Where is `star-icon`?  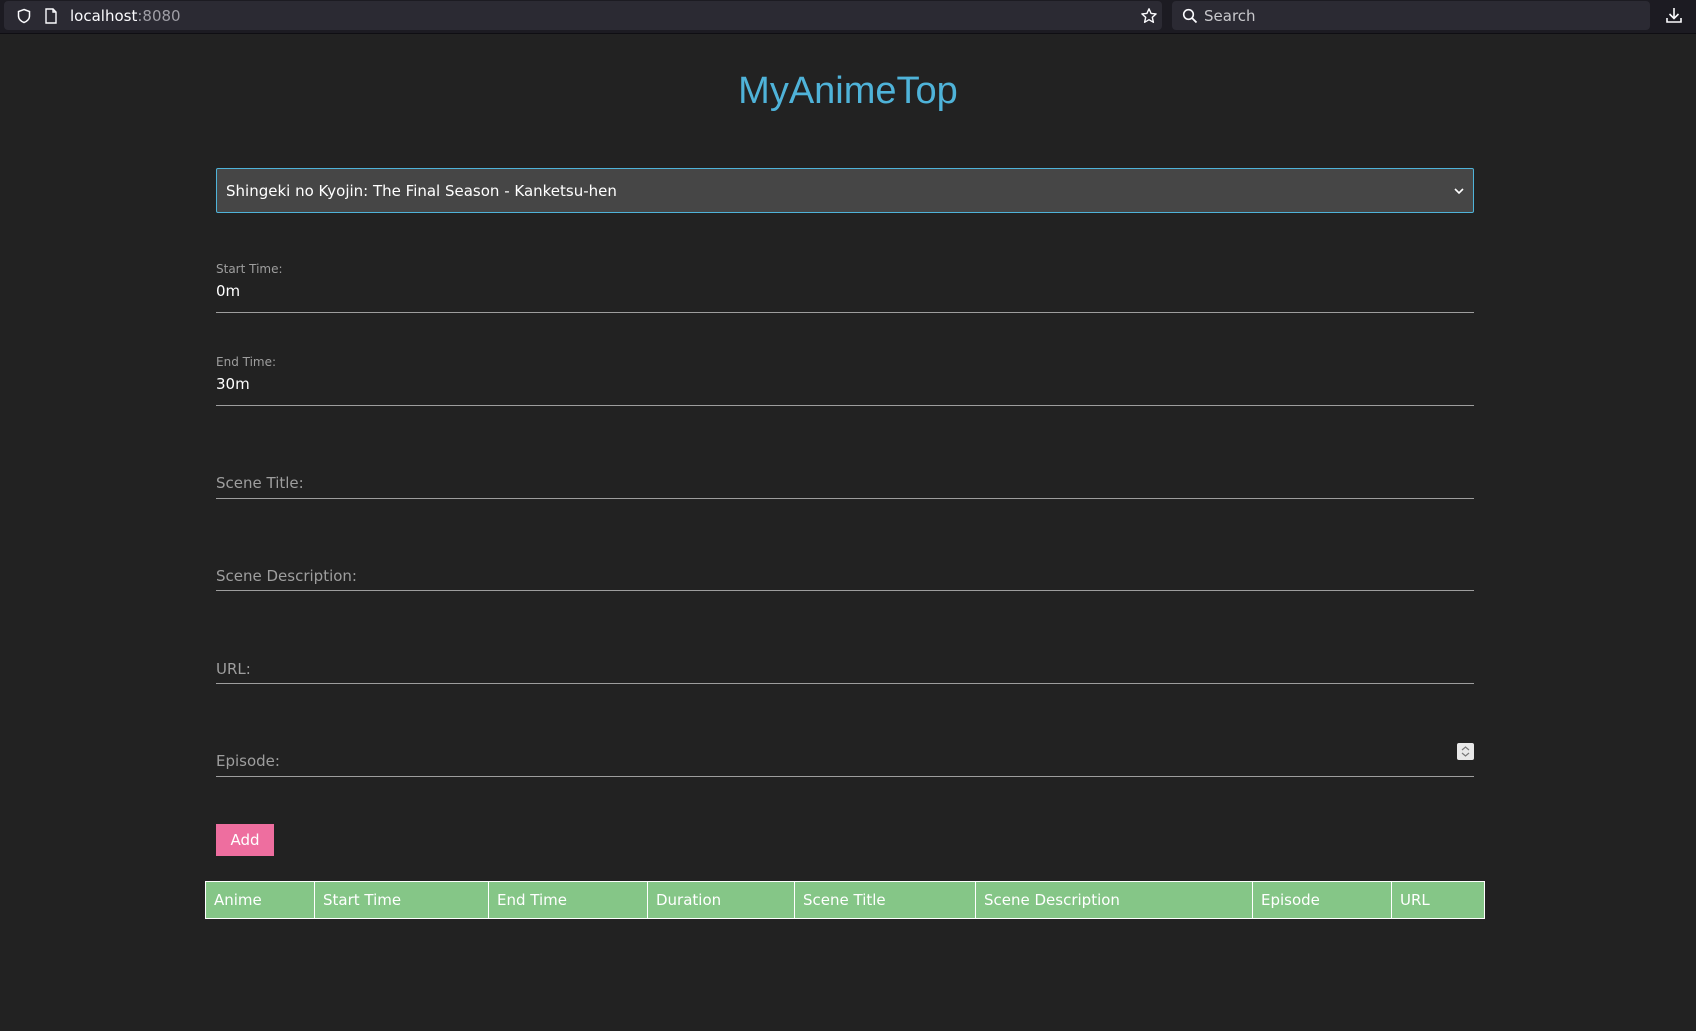
star-icon is located at coordinates (1149, 16).